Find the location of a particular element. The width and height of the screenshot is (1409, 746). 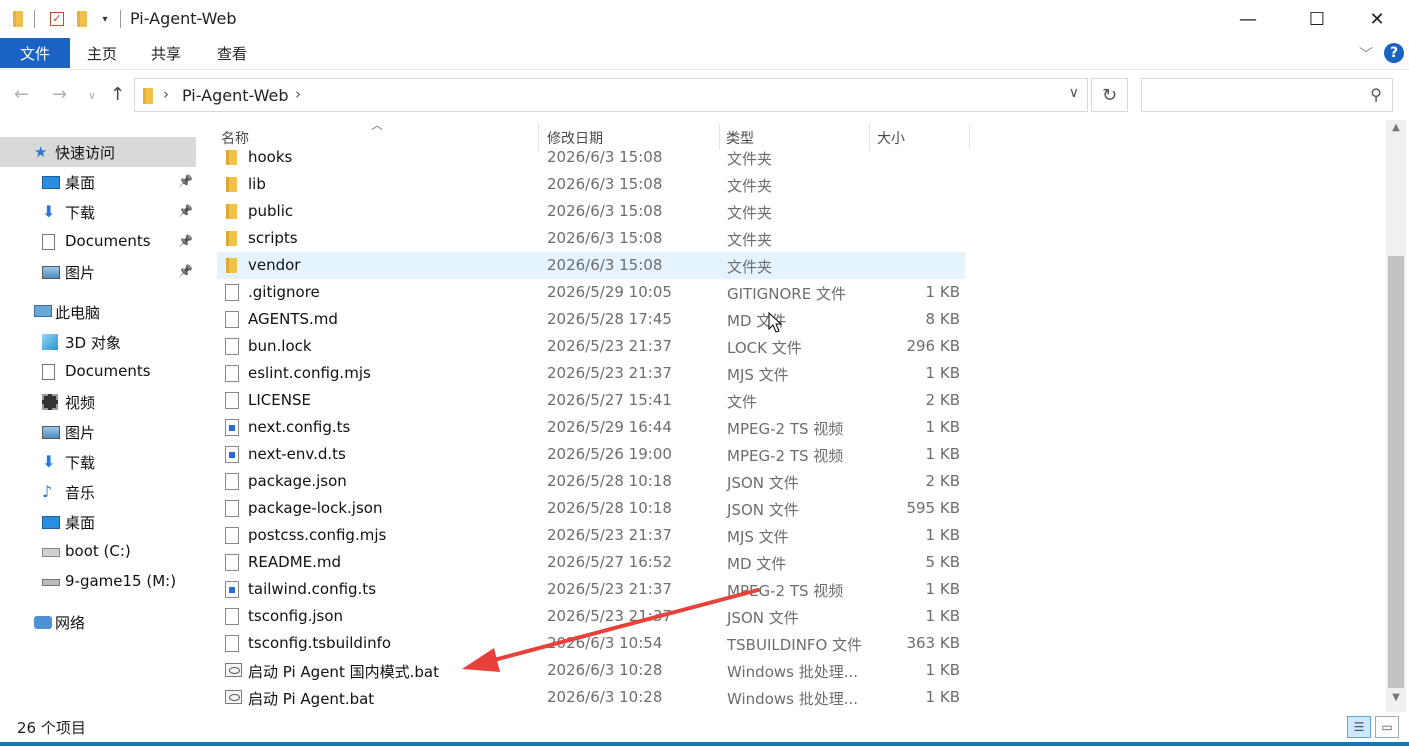

title-bar: ✓ ▾ Pi-Agent-Web — ☐ ✕ is located at coordinates (704, 19).